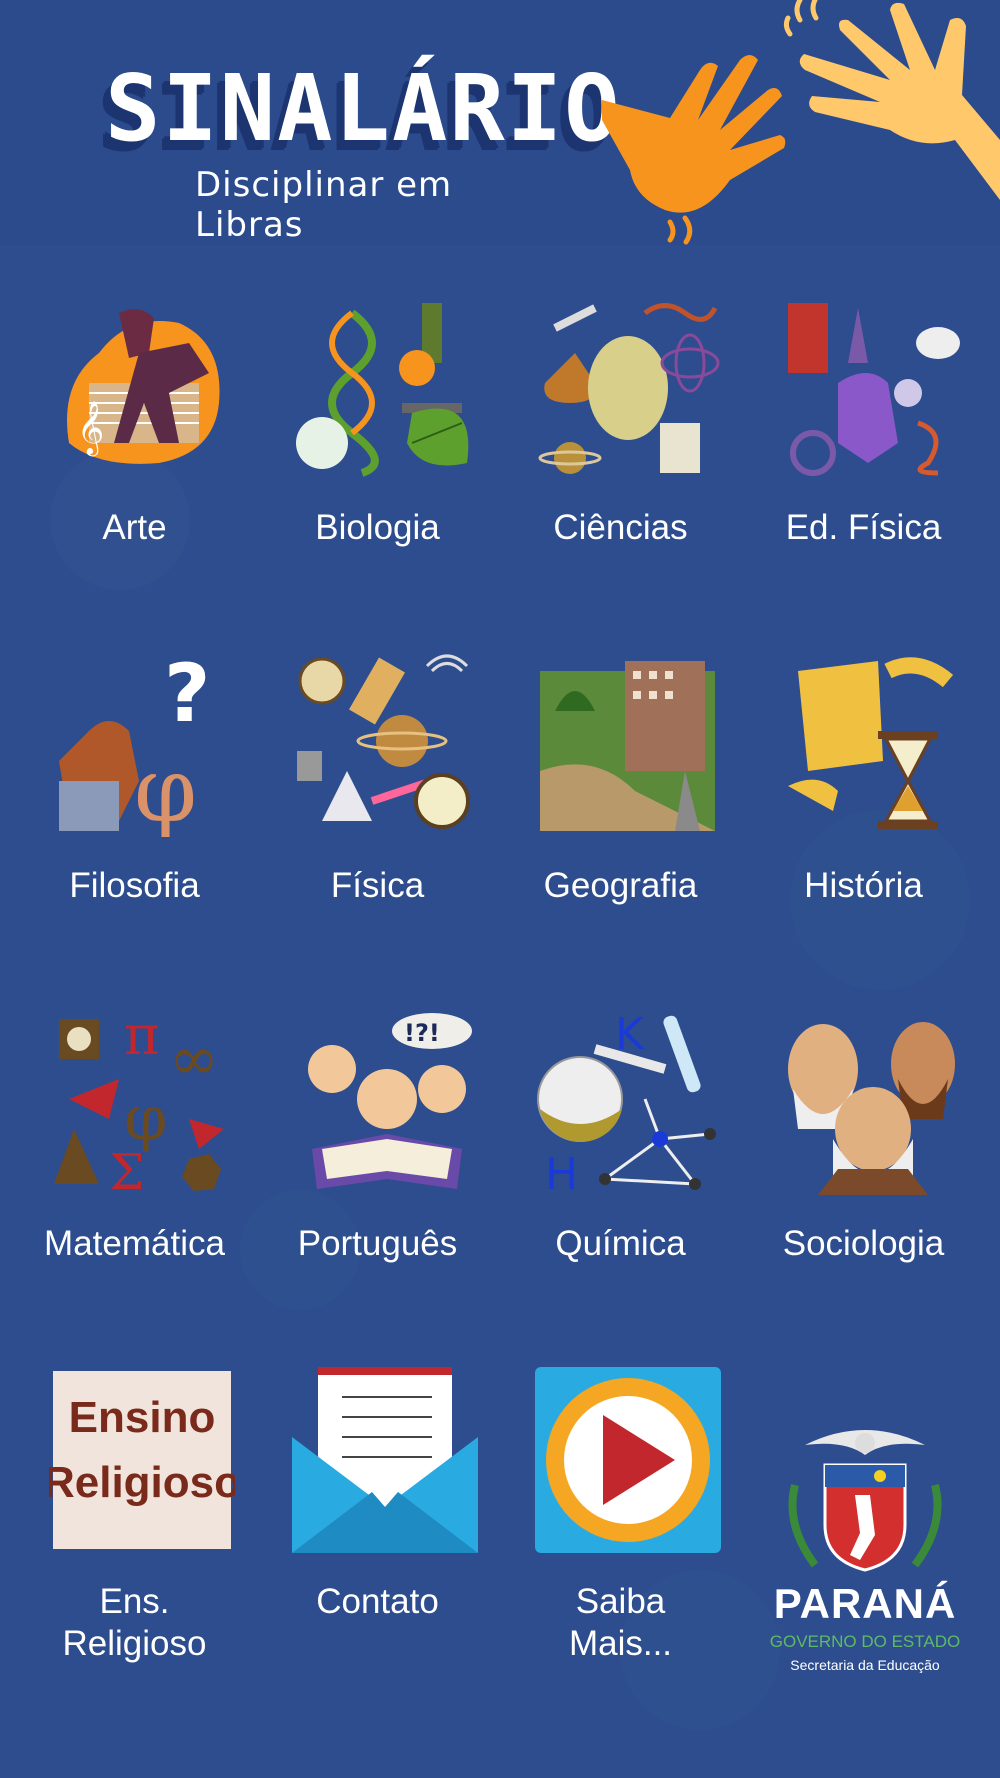  I want to click on play-icon, so click(628, 1460).